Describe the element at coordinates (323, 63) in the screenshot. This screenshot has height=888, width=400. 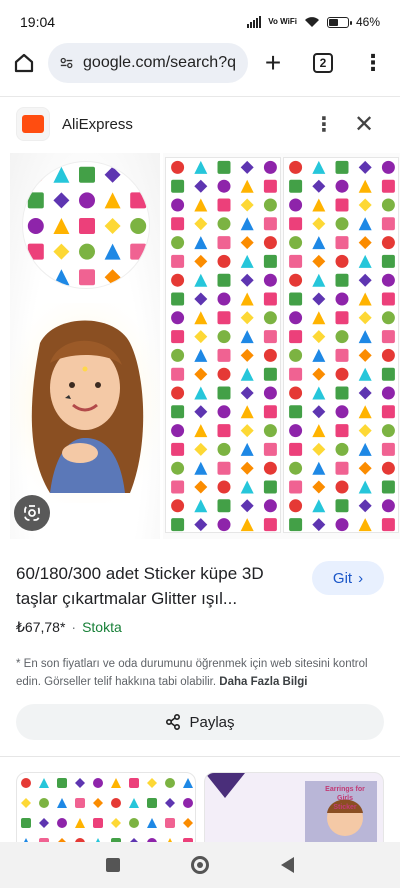
I see `tab-switcher-button: 2` at that location.